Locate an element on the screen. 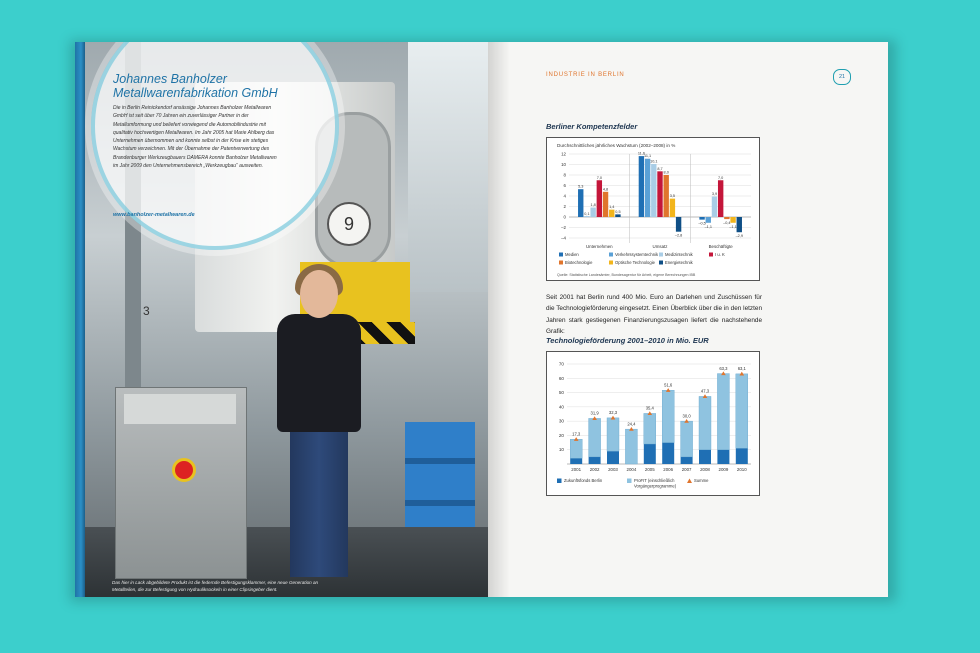 Image resolution: width=980 pixels, height=653 pixels. data-label: 1,4 is located at coordinates (611, 207).